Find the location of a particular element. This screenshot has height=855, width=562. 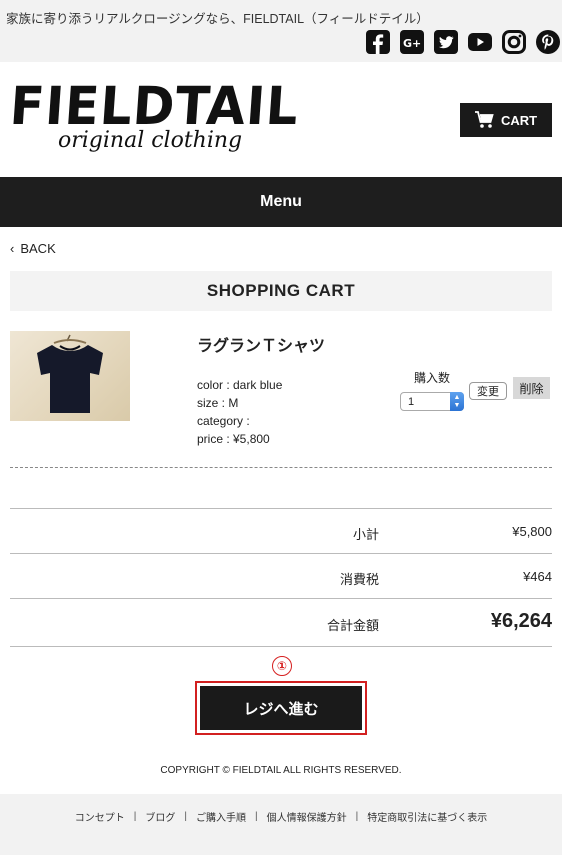

product-price: price : ¥5,800 is located at coordinates (233, 439).